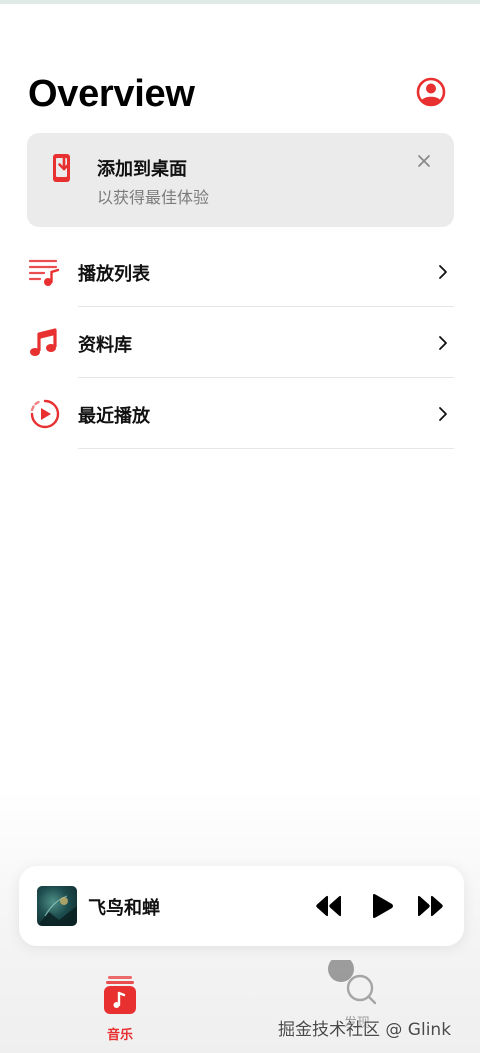  What do you see at coordinates (352, 980) in the screenshot?
I see `search-icon` at bounding box center [352, 980].